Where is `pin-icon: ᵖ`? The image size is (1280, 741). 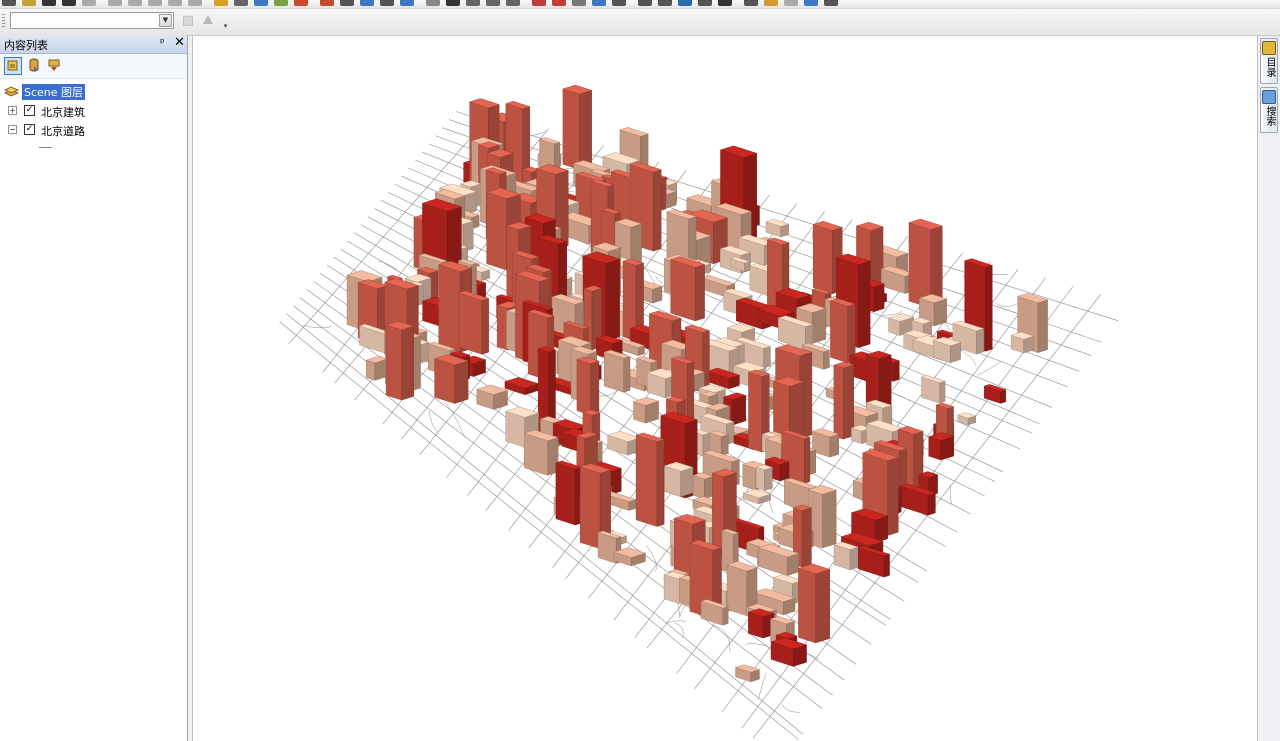
pin-icon: ᵖ is located at coordinates (162, 42).